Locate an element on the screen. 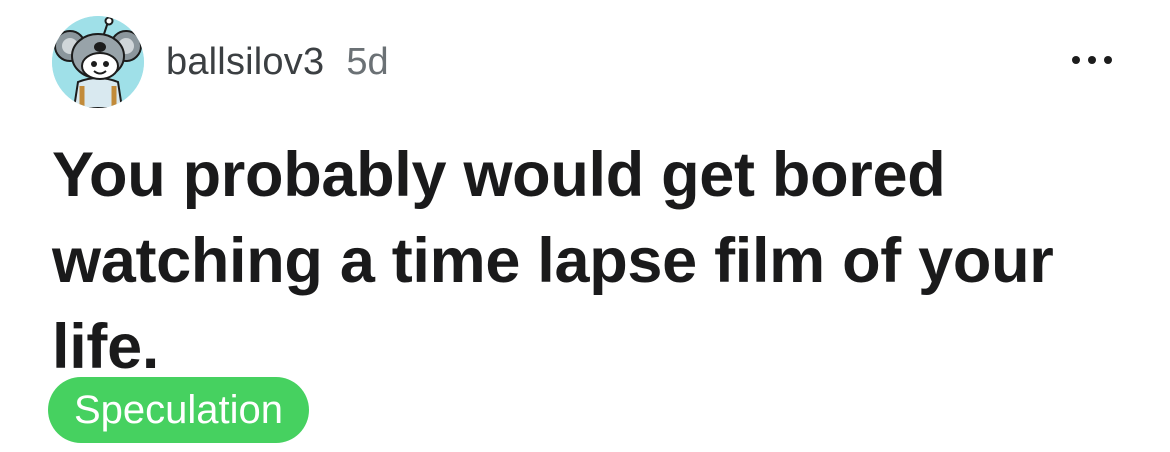  post-header: ballsilov3 5d is located at coordinates (220, 62).